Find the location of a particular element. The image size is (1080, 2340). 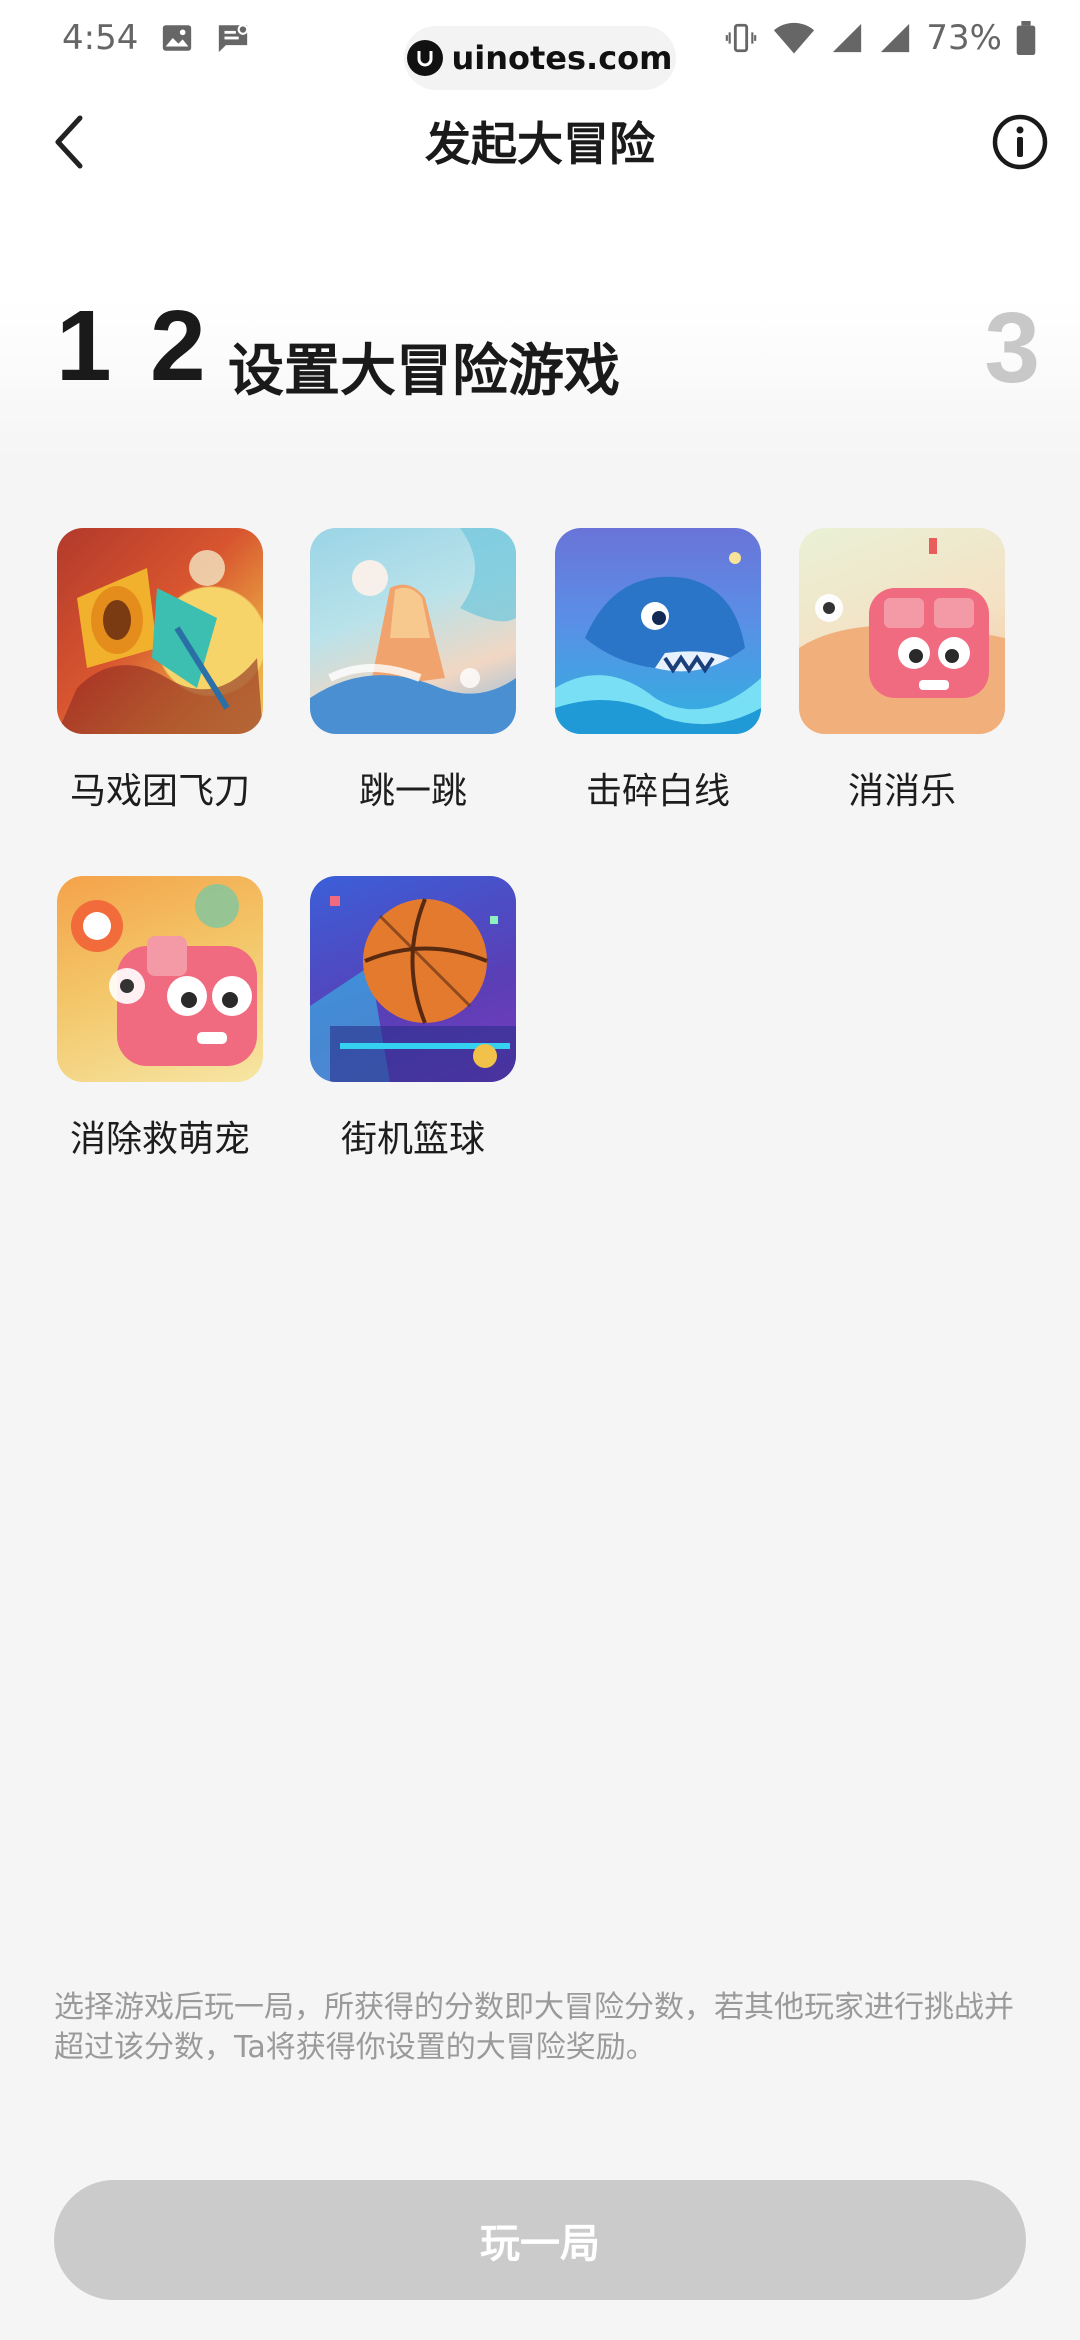

match-game-icon is located at coordinates (902, 631).